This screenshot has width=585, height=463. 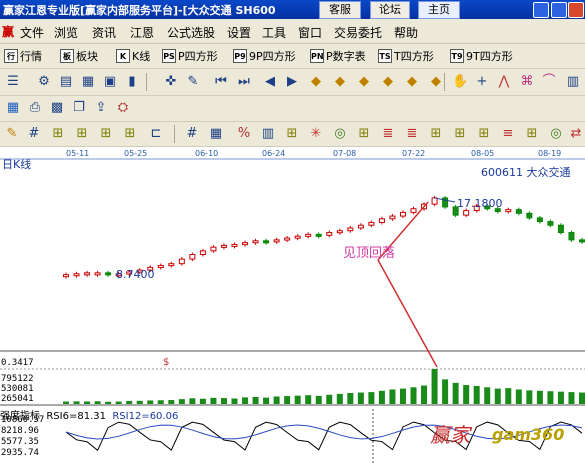 What do you see at coordinates (340, 82) in the screenshot?
I see `diamond-2-icon: ◆` at bounding box center [340, 82].